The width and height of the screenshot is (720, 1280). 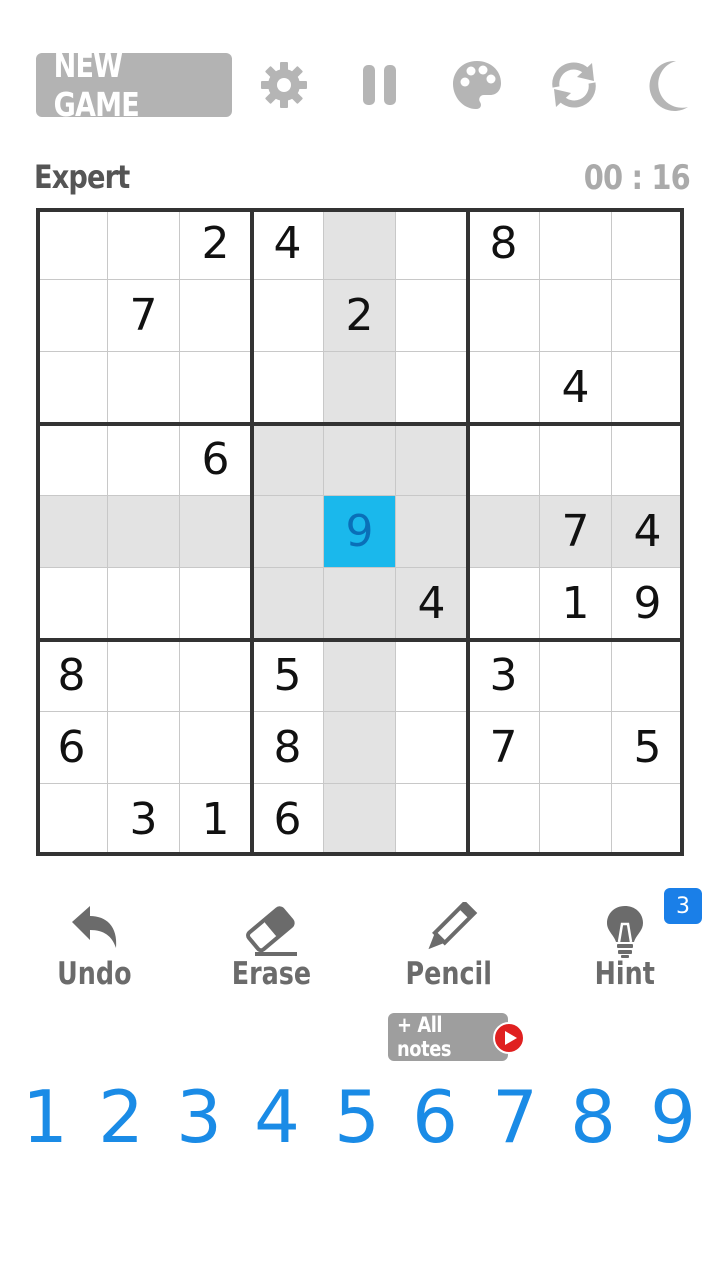 I want to click on gear-icon, so click(x=284, y=85).